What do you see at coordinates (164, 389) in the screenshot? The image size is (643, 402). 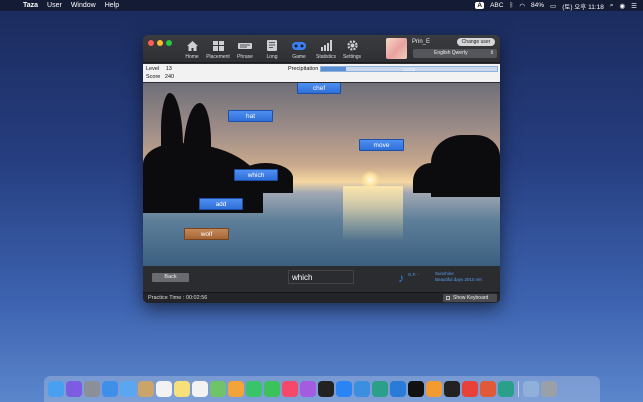 I see `calendar-icon` at bounding box center [164, 389].